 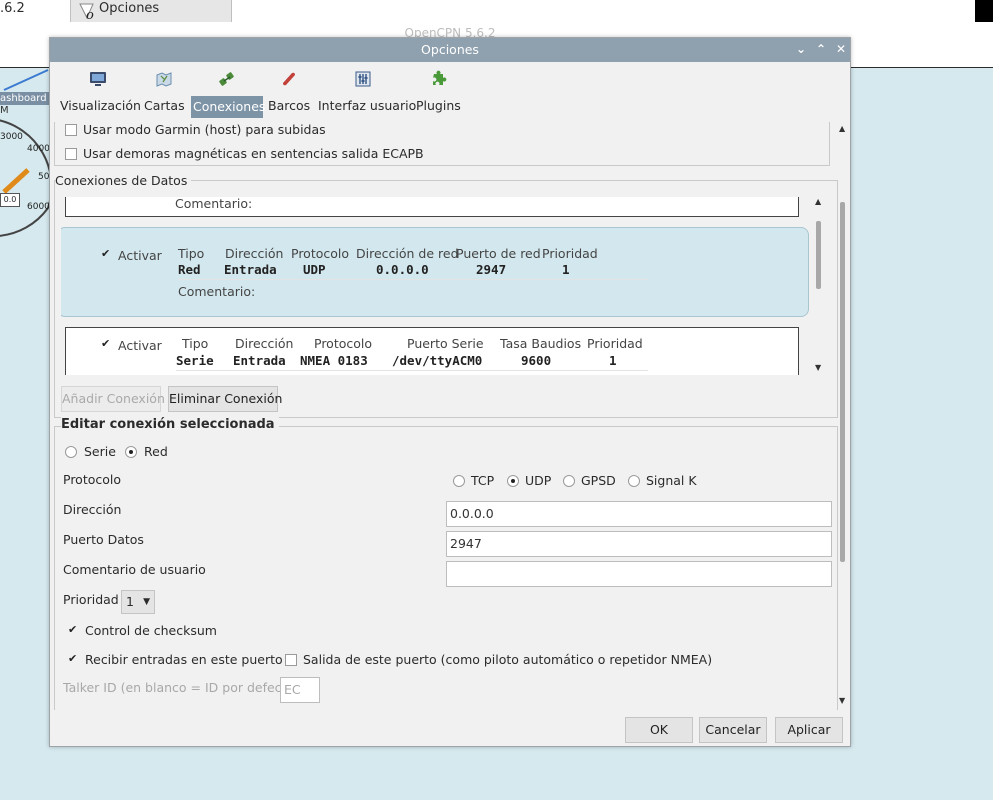 What do you see at coordinates (984, 11) in the screenshot?
I see `background-corner` at bounding box center [984, 11].